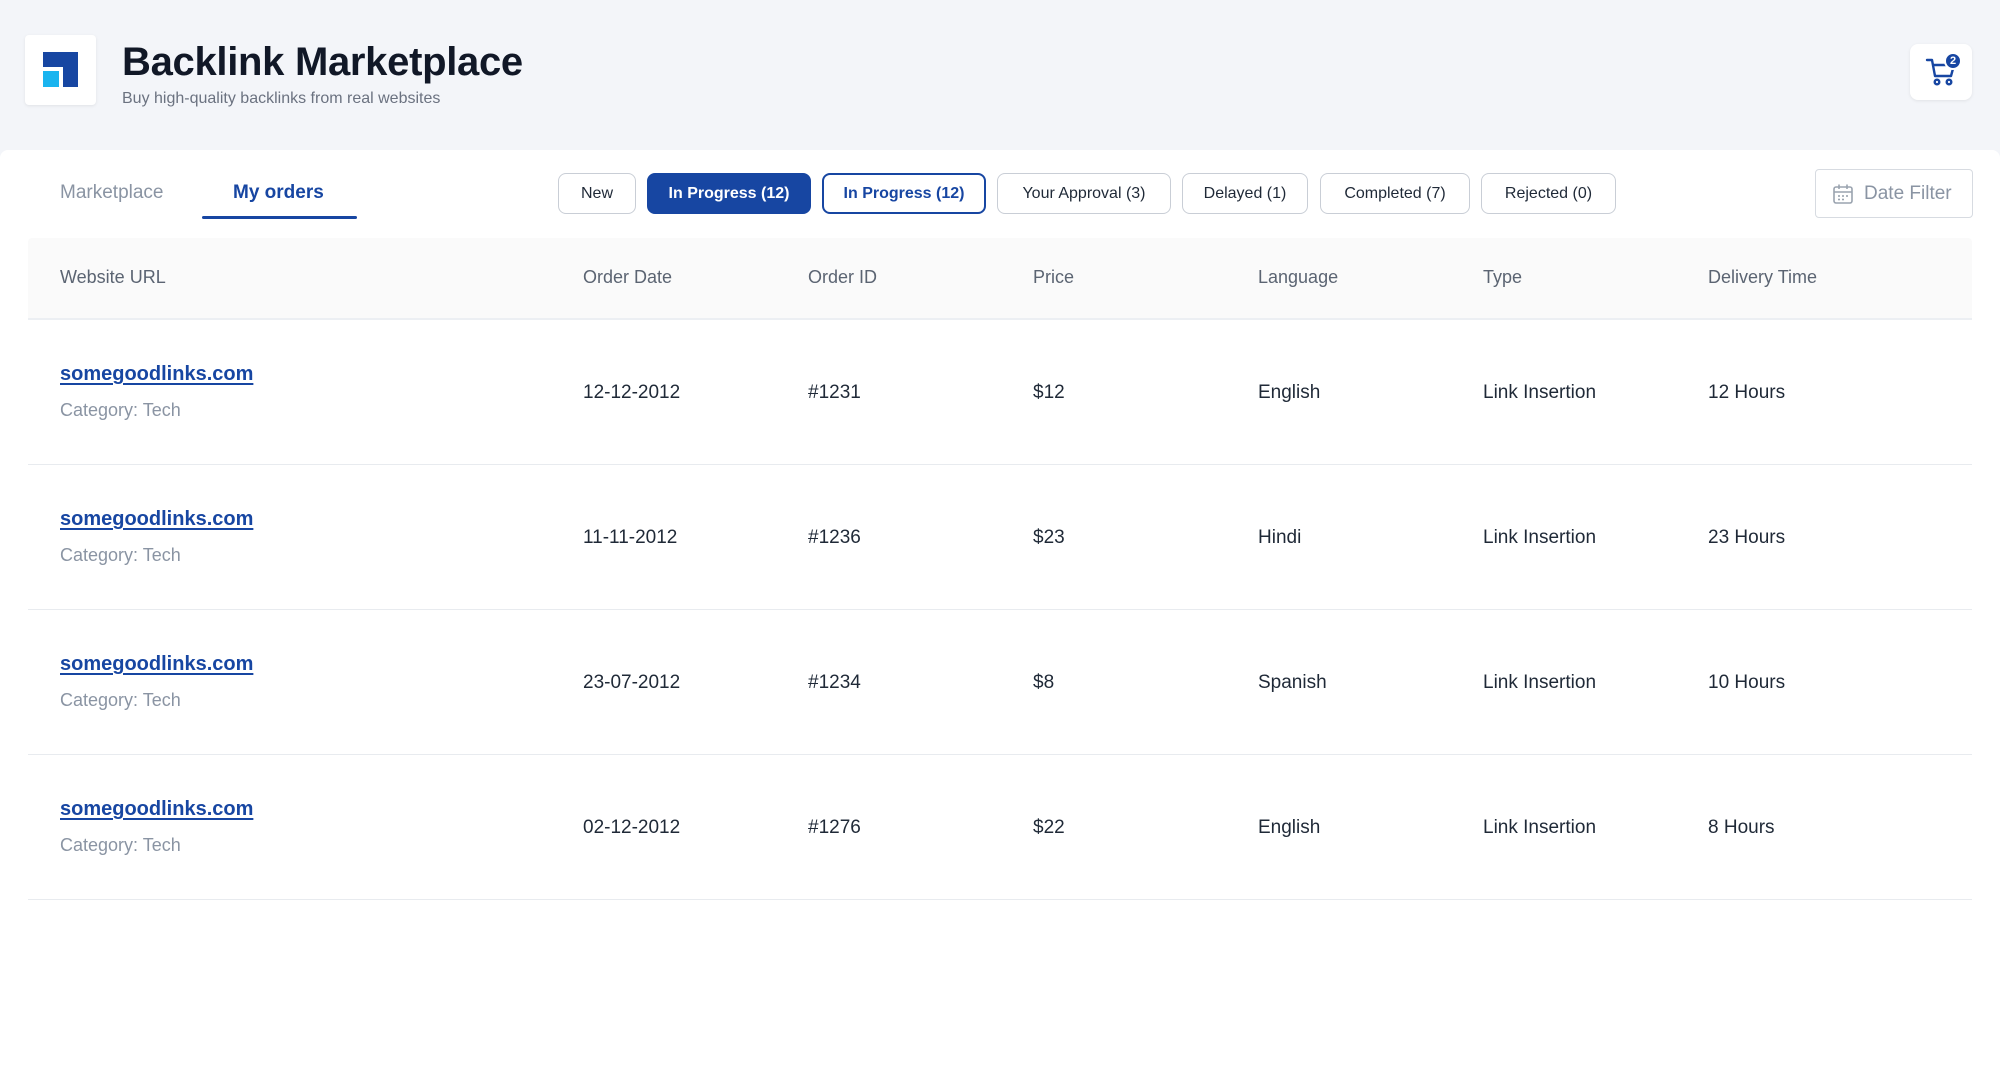 This screenshot has height=1085, width=2000. What do you see at coordinates (1049, 537) in the screenshot?
I see `order-price: $23` at bounding box center [1049, 537].